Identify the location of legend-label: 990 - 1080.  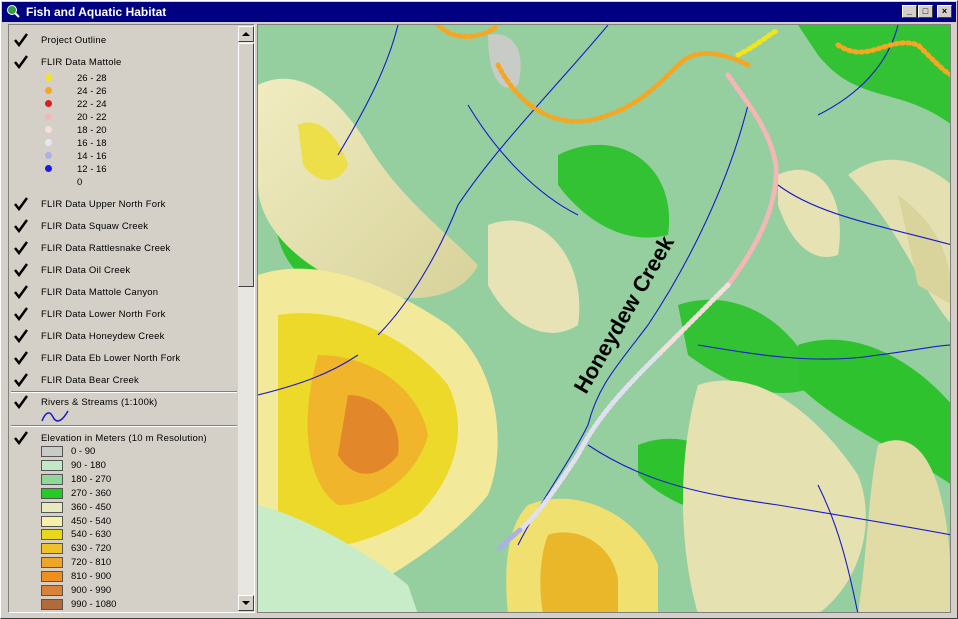
(94, 604).